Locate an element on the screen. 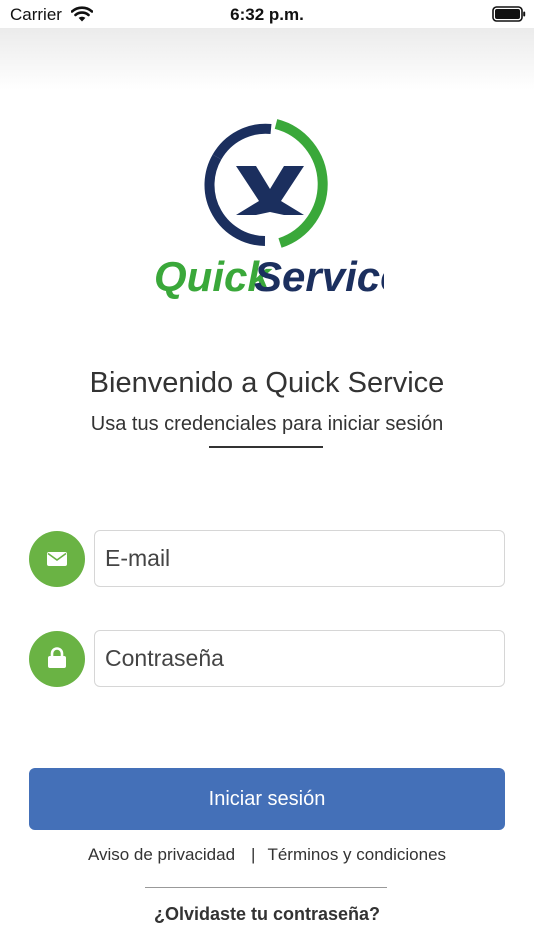 Image resolution: width=534 pixels, height=950 pixels. password-icon-circle is located at coordinates (57, 659).